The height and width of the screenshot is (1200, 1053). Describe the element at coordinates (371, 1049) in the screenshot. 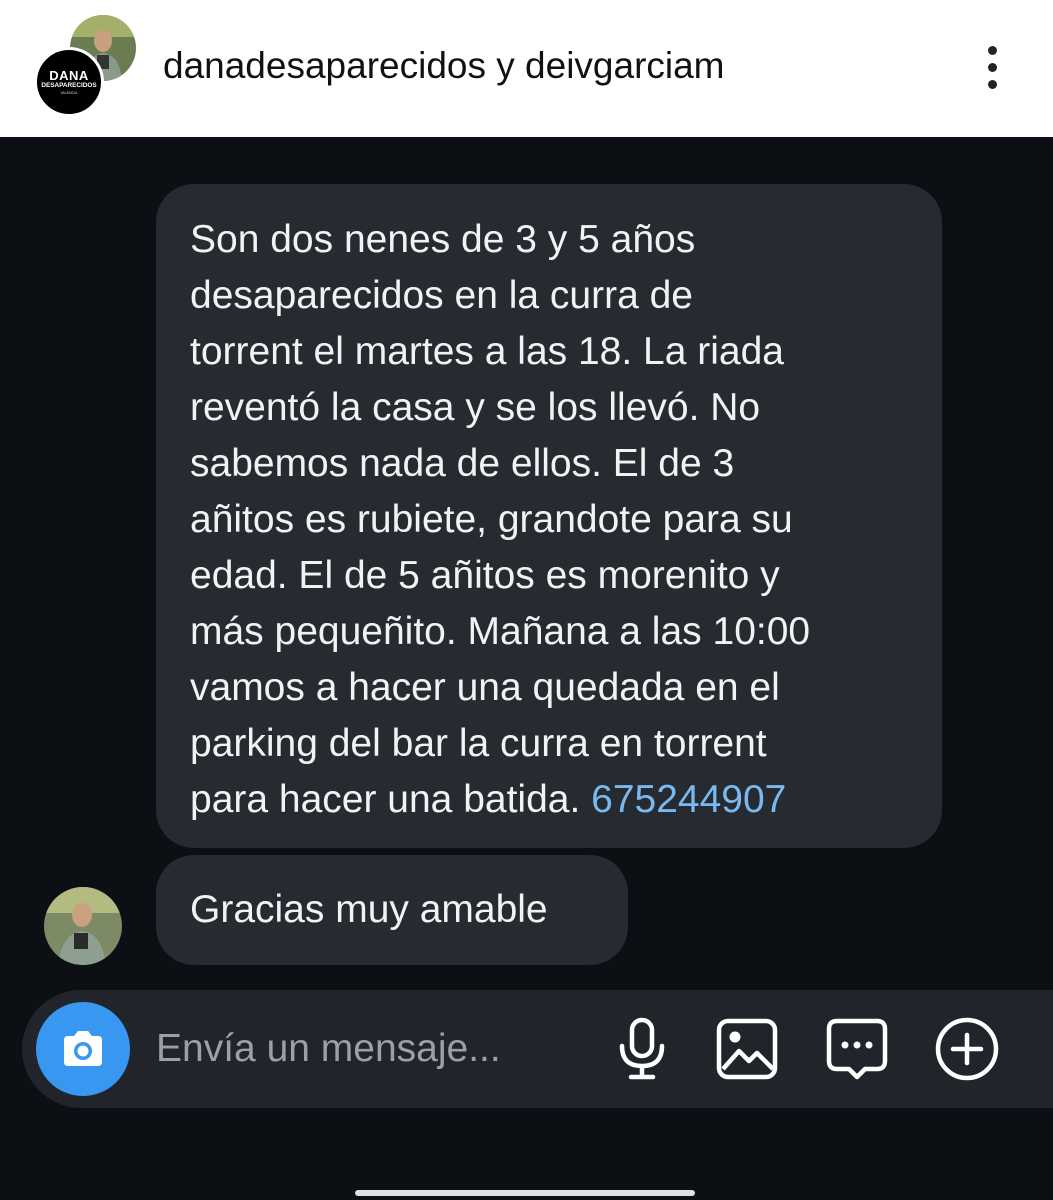

I see `message-input` at that location.